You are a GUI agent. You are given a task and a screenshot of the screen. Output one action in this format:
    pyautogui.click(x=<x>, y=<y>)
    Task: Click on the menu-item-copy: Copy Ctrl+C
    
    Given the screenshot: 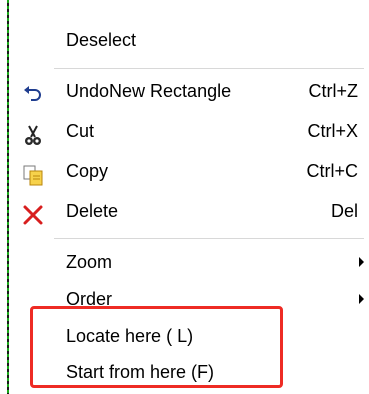 What is the action you would take?
    pyautogui.click(x=189, y=171)
    